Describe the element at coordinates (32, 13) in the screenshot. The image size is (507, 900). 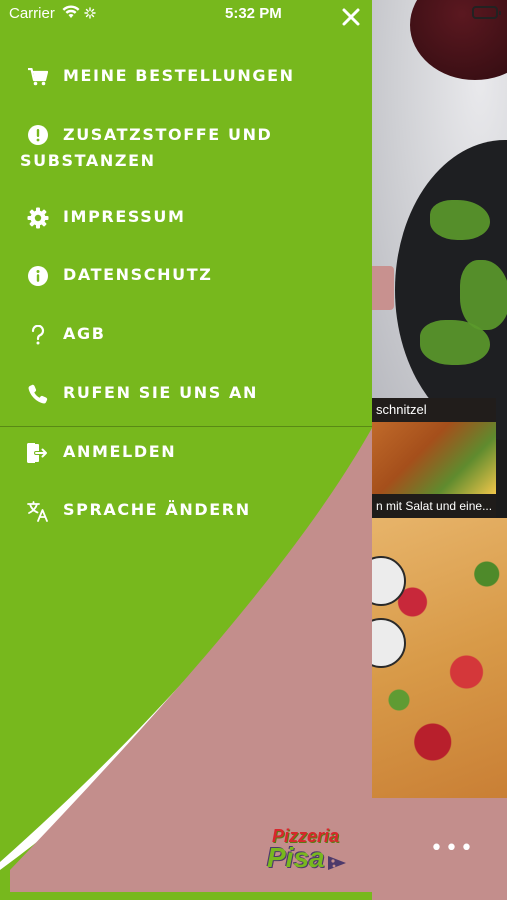
I see `carrier-label: Carrier` at that location.